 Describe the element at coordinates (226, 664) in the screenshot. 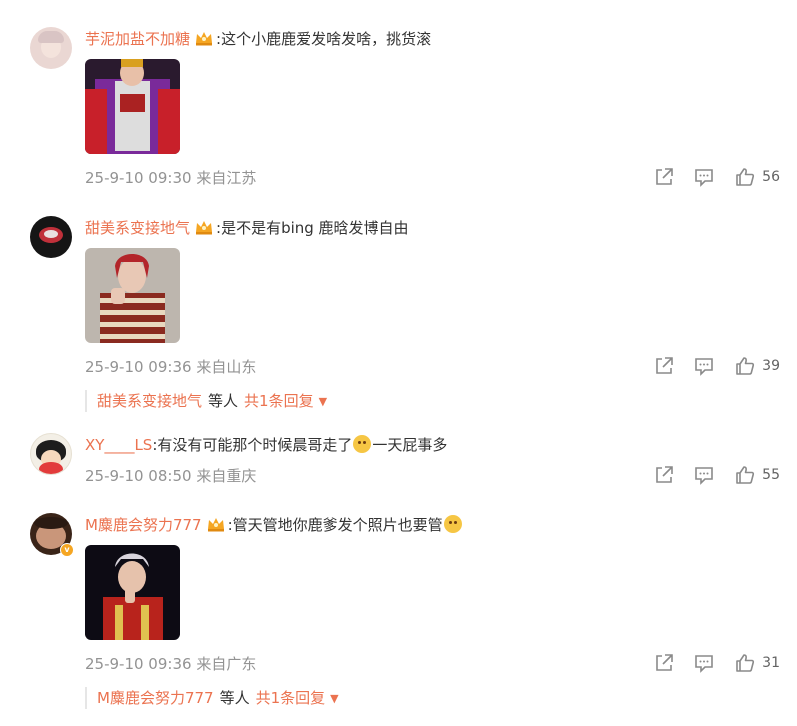

I see `comment-location: 来自广东` at that location.